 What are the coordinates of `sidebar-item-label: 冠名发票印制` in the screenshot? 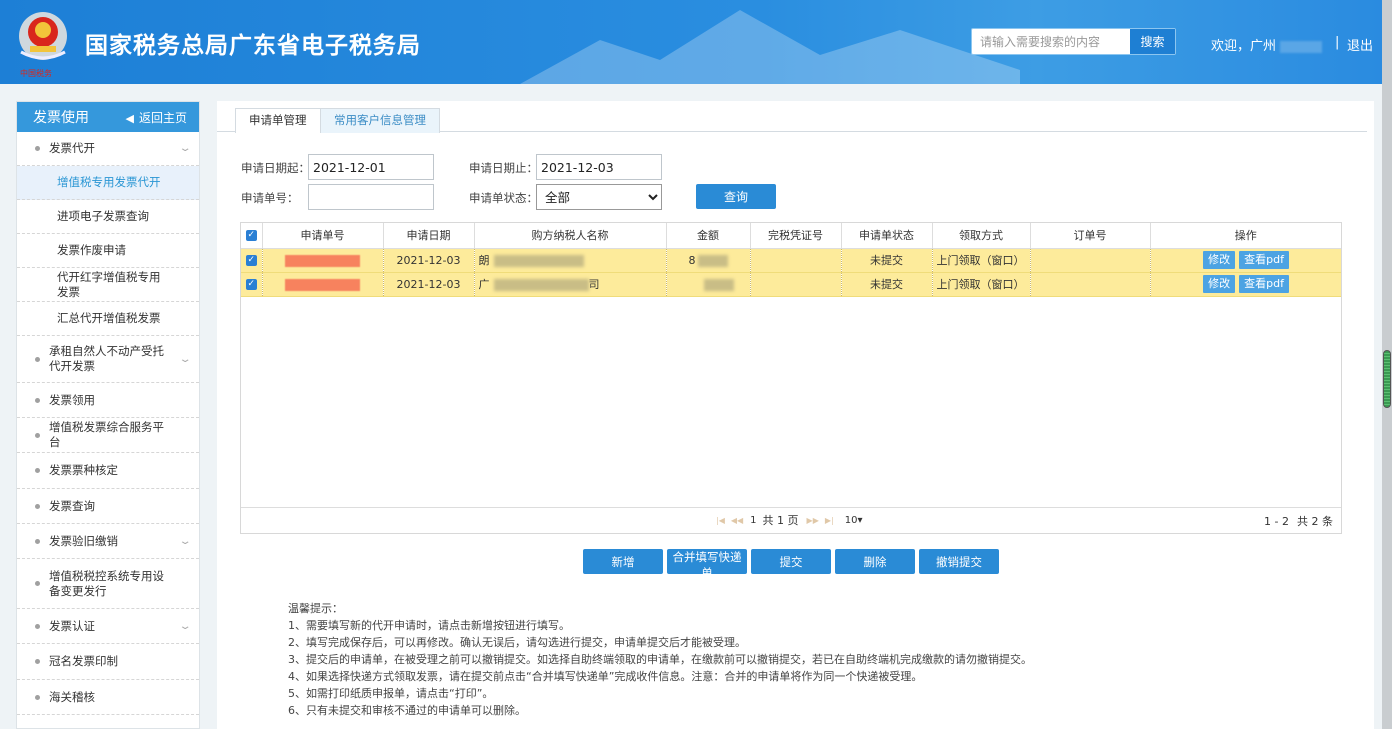 It's located at (83, 661).